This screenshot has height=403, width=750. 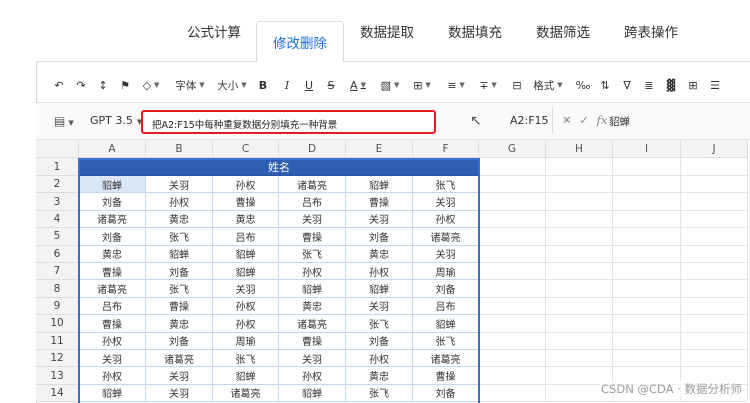 What do you see at coordinates (649, 85) in the screenshot?
I see `function-list-icon: ≣` at bounding box center [649, 85].